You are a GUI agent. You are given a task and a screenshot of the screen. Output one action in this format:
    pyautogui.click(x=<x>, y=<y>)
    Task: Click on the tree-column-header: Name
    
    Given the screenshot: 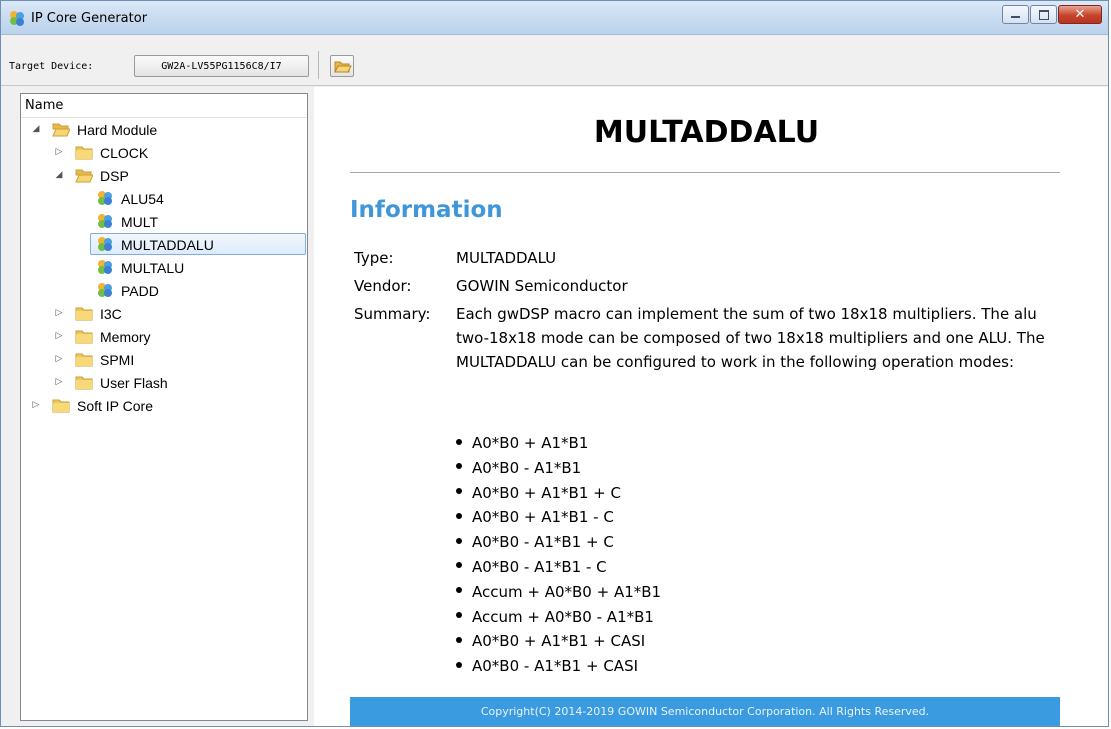 What is the action you would take?
    pyautogui.click(x=164, y=106)
    